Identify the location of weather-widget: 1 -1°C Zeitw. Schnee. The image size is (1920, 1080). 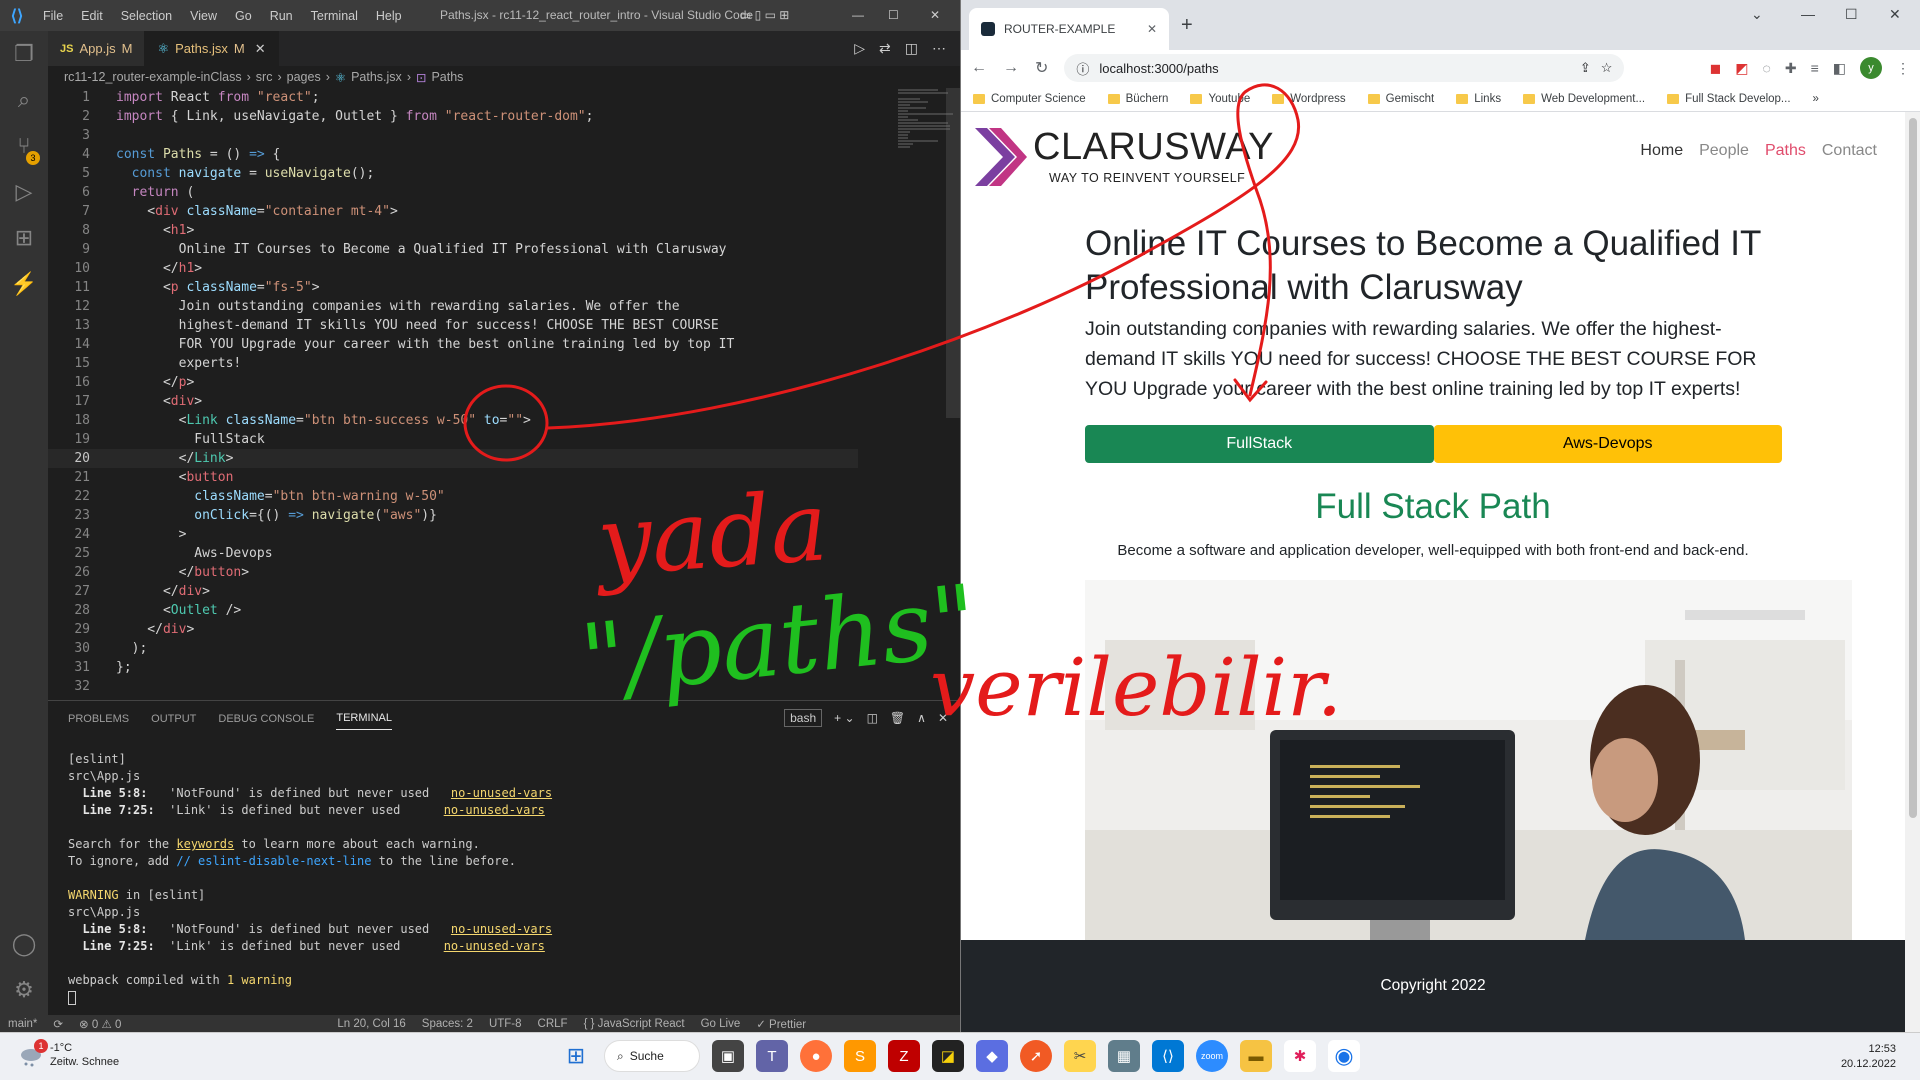
(68, 1054).